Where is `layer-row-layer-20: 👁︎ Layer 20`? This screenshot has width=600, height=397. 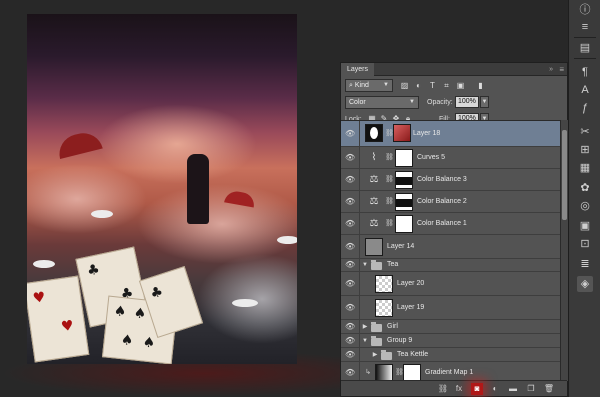
layer-row-layer-20: 👁︎ Layer 20 is located at coordinates (450, 284).